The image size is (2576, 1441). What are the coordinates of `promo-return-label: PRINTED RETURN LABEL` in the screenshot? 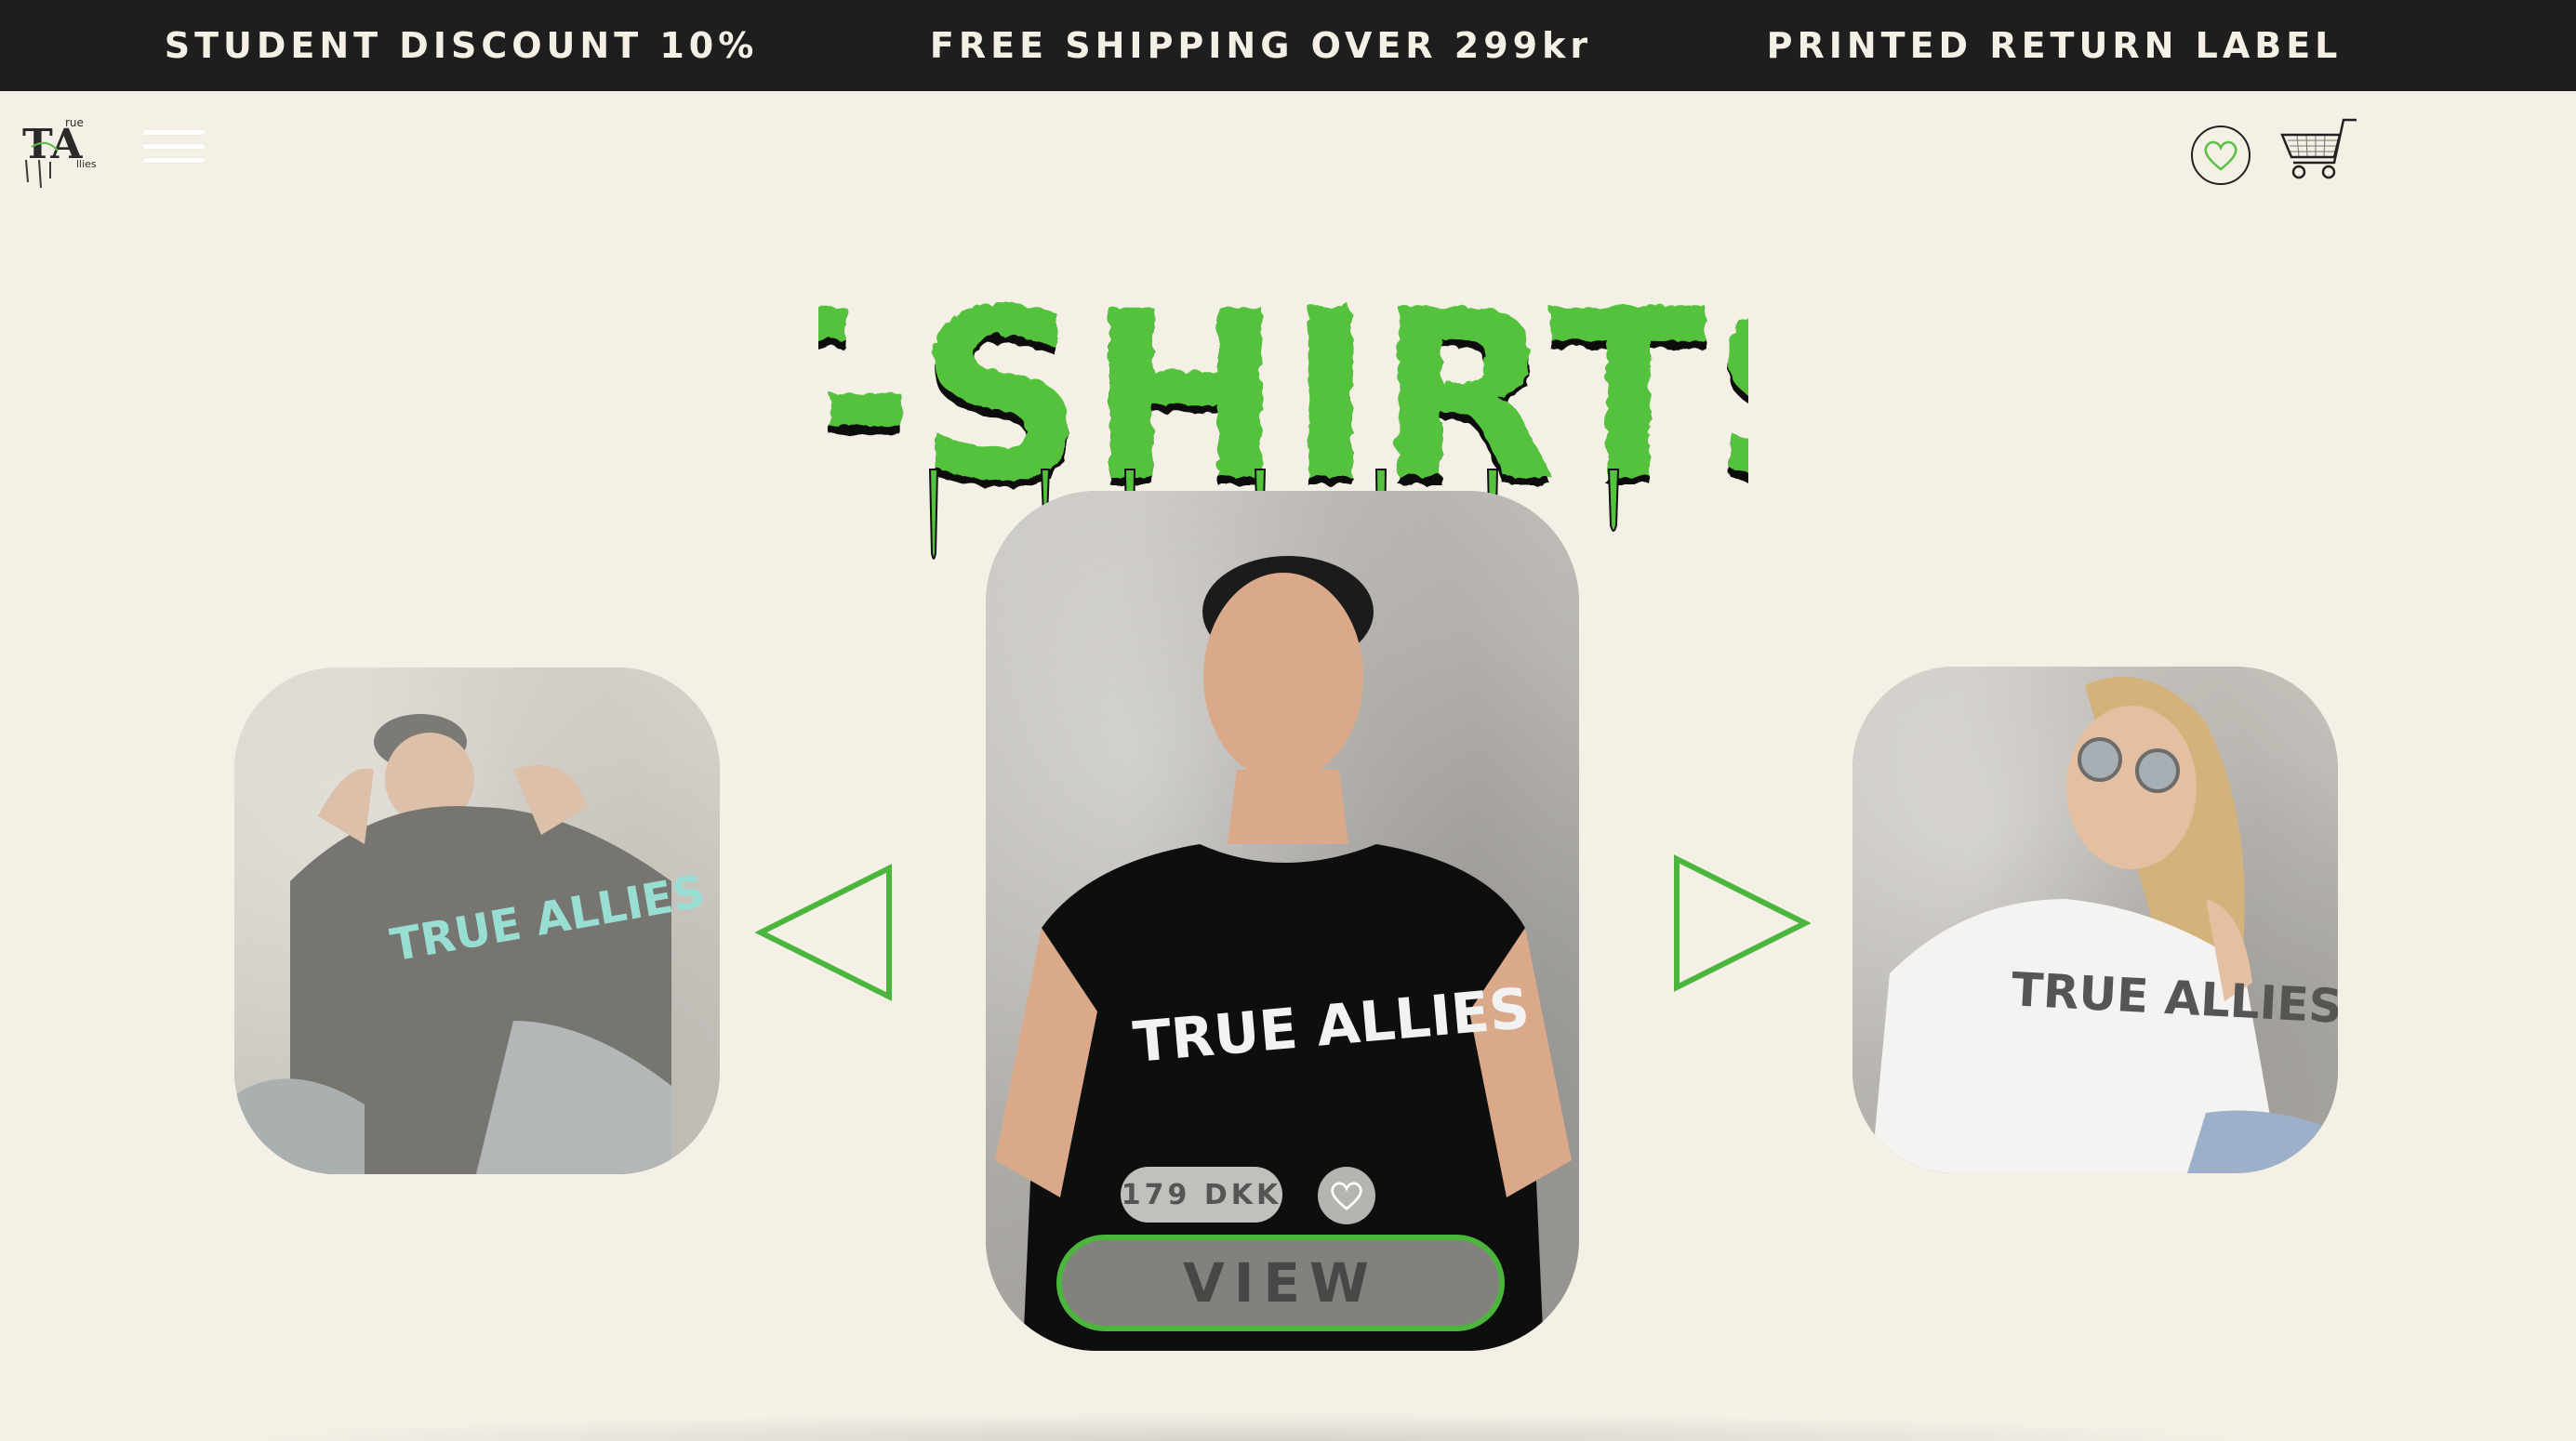 It's located at (2054, 45).